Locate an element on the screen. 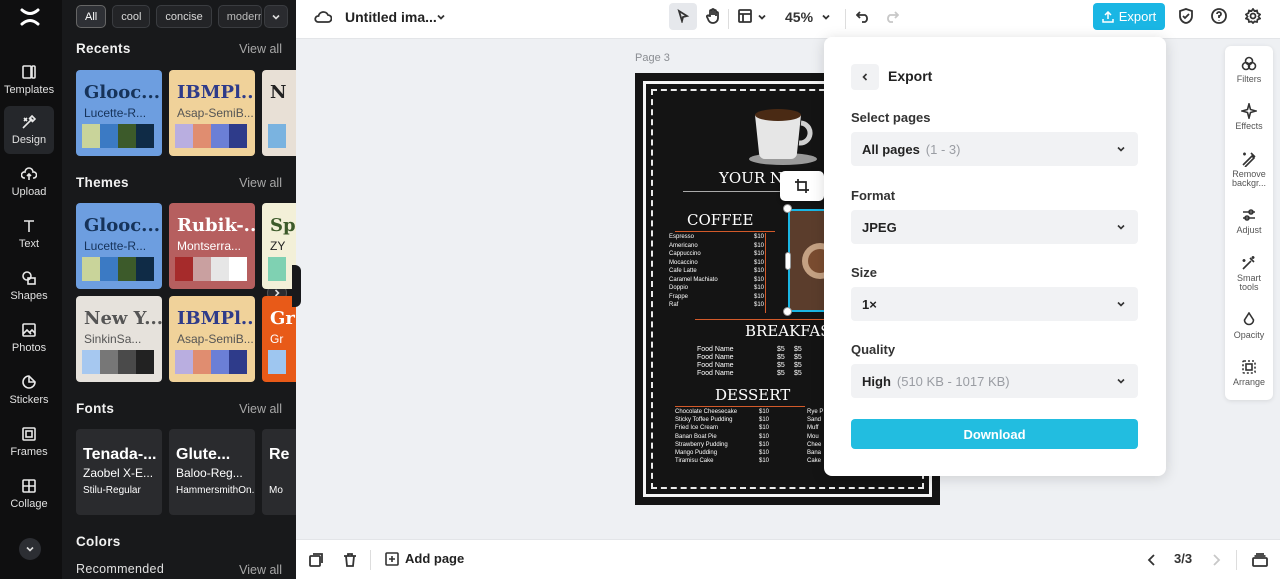  font-pair-card: Re Mo is located at coordinates (279, 472).